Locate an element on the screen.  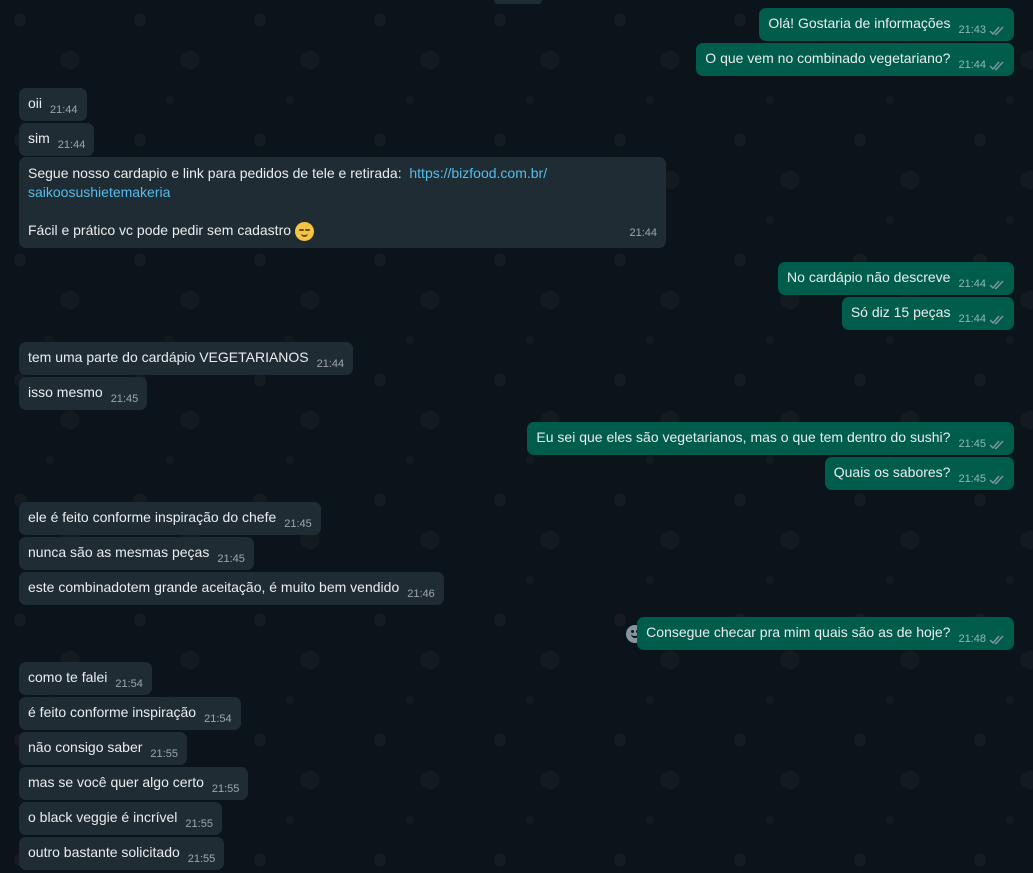
message-incoming: o black veggie é incrível 21:55 is located at coordinates (120, 818).